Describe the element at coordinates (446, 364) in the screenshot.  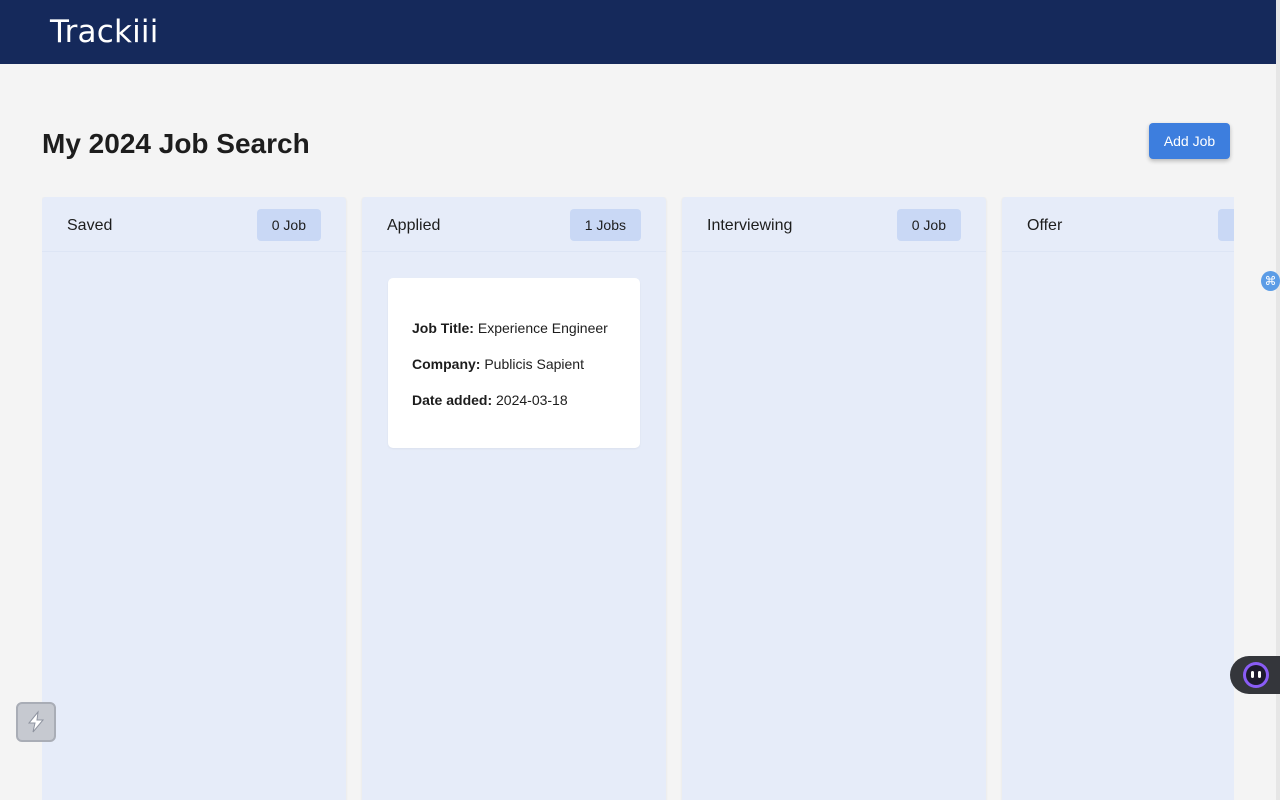
I see `company-label: Company:` at that location.